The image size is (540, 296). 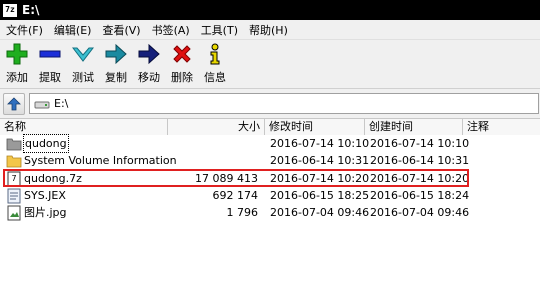 What do you see at coordinates (50, 77) in the screenshot?
I see `extract-label: 提取` at bounding box center [50, 77].